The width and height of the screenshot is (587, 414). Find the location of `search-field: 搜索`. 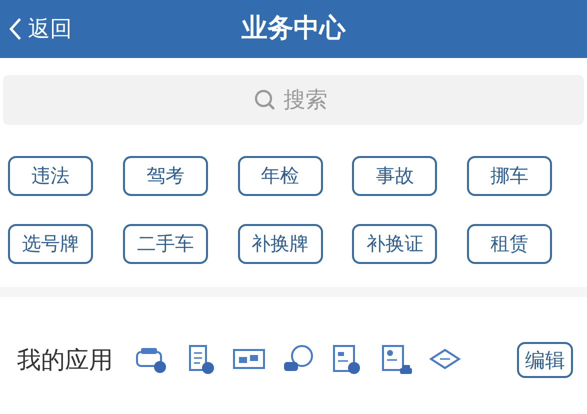

search-field: 搜索 is located at coordinates (308, 100).